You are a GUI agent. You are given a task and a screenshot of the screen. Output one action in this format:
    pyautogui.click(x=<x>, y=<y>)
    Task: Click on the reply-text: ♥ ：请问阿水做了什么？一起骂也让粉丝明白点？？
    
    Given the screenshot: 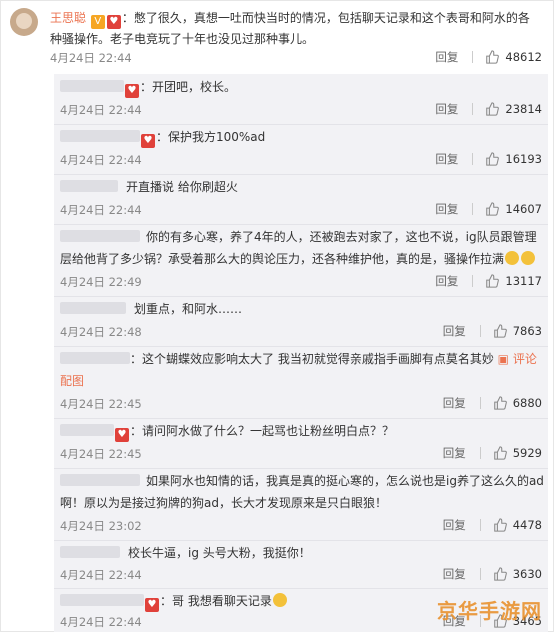 What is the action you would take?
    pyautogui.click(x=302, y=431)
    